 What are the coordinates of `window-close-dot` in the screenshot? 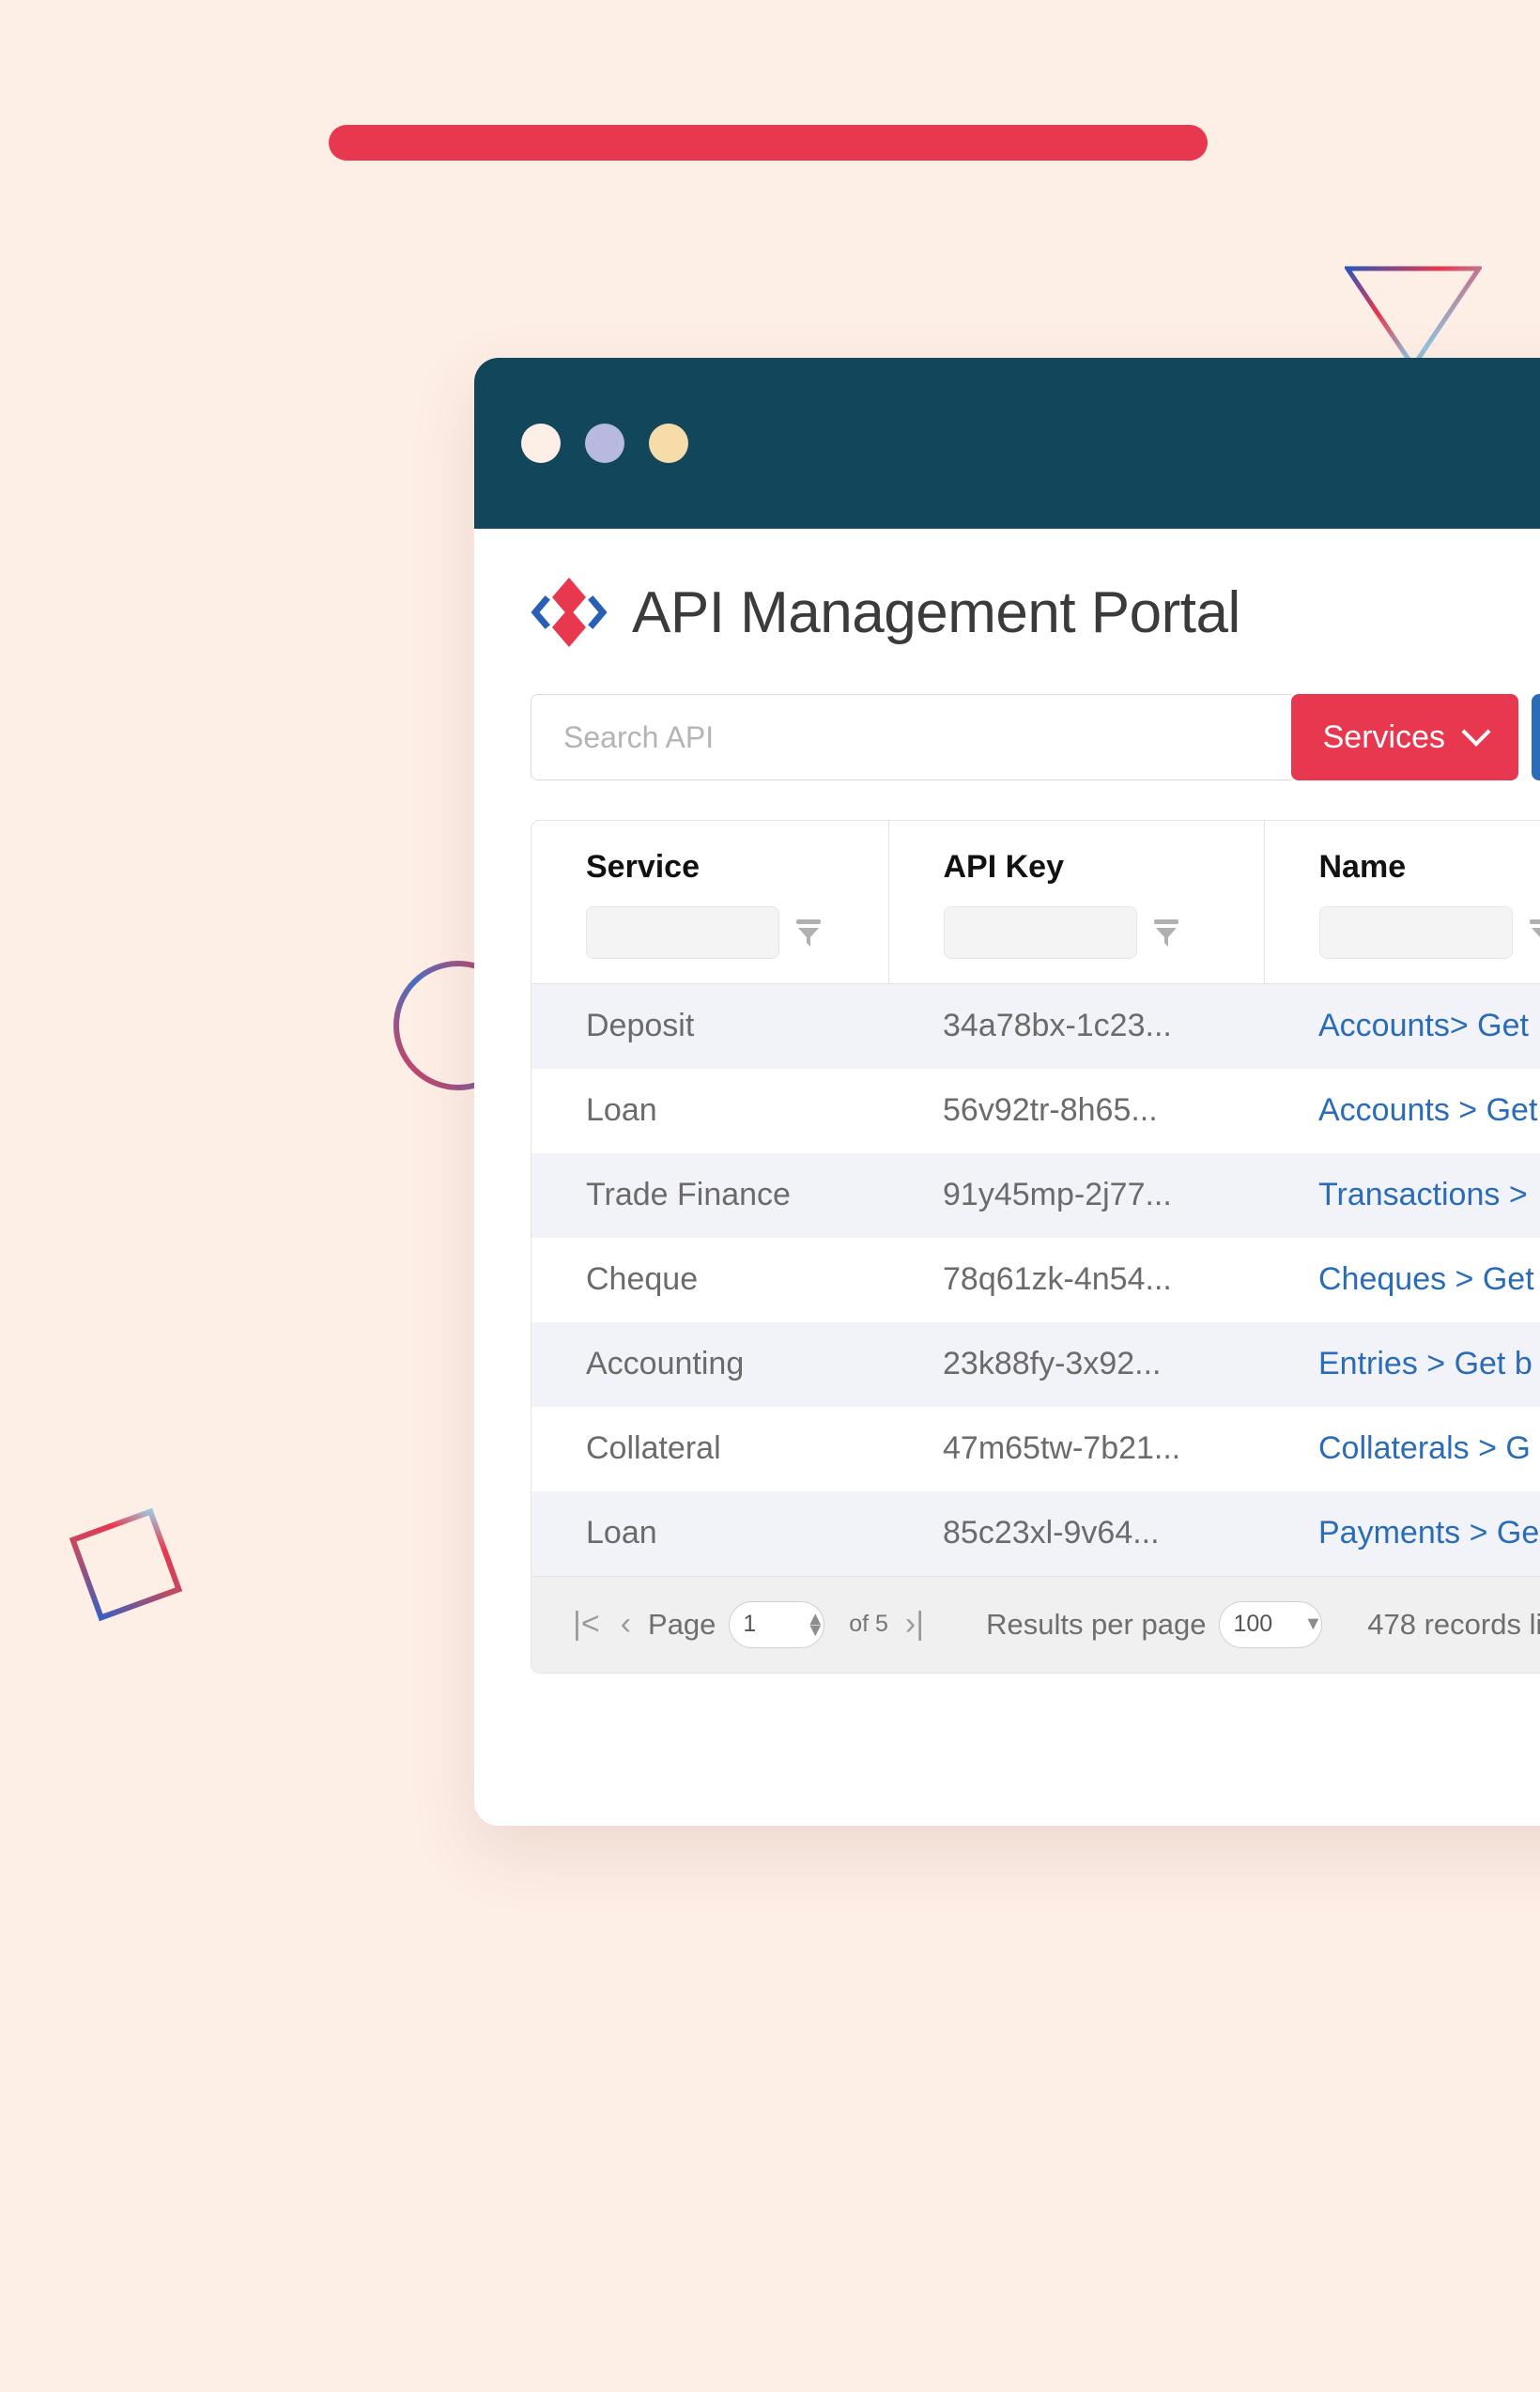 It's located at (541, 444).